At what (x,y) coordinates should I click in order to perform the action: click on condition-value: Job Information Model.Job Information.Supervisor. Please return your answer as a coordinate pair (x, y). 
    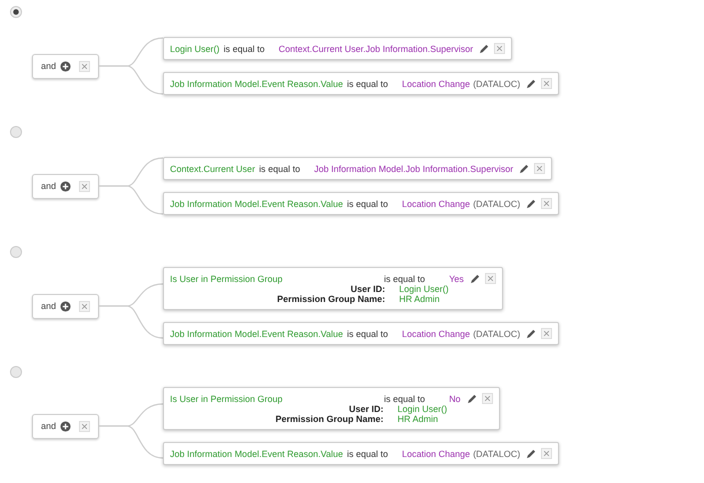
    Looking at the image, I should click on (414, 169).